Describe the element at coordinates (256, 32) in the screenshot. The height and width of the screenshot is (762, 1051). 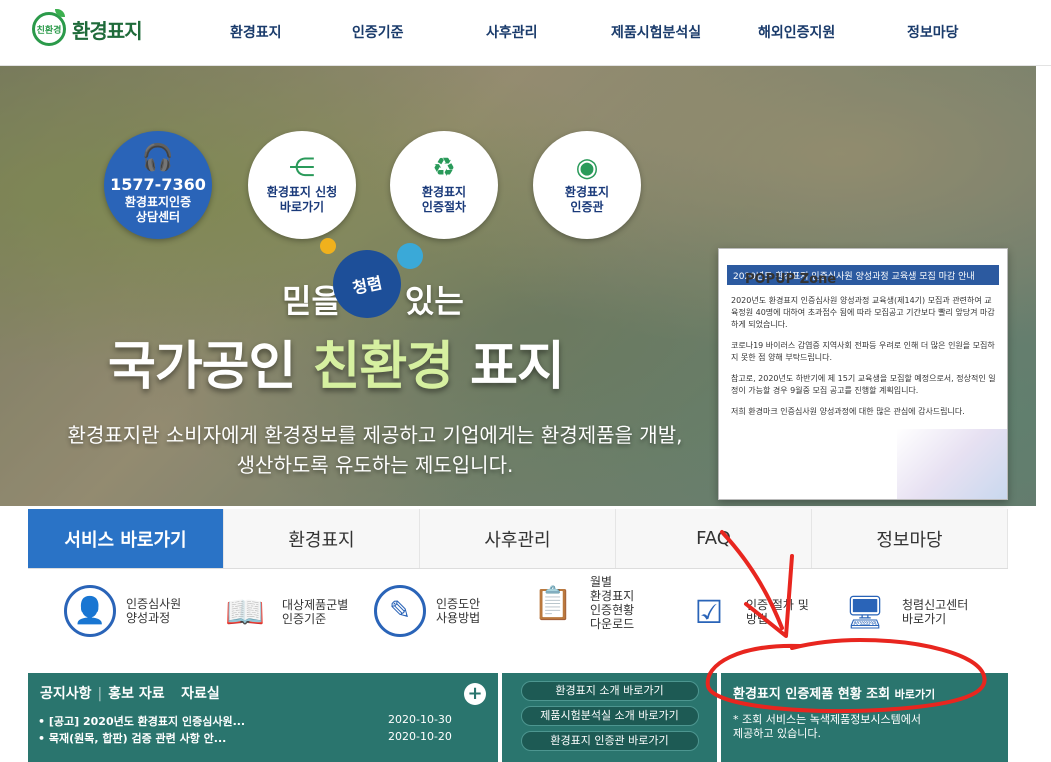
I see `nav-item-eco-label: 환경표지` at that location.